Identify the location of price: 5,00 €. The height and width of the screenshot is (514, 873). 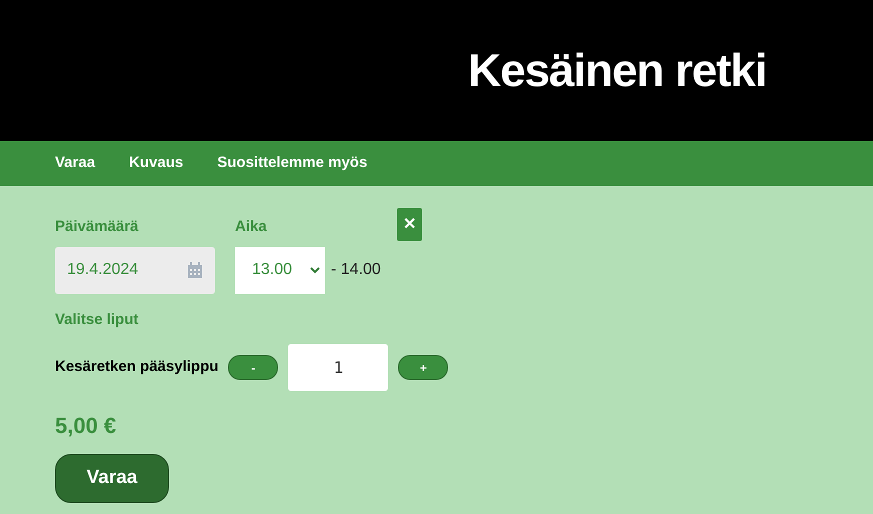
(86, 426).